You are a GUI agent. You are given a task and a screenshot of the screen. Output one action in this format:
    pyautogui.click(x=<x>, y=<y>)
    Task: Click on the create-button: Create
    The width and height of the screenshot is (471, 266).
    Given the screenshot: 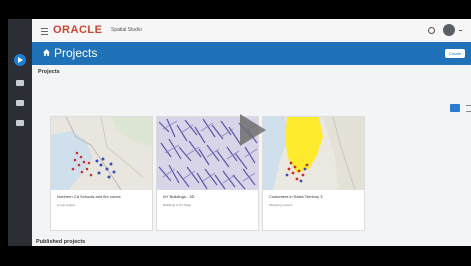 What is the action you would take?
    pyautogui.click(x=455, y=53)
    